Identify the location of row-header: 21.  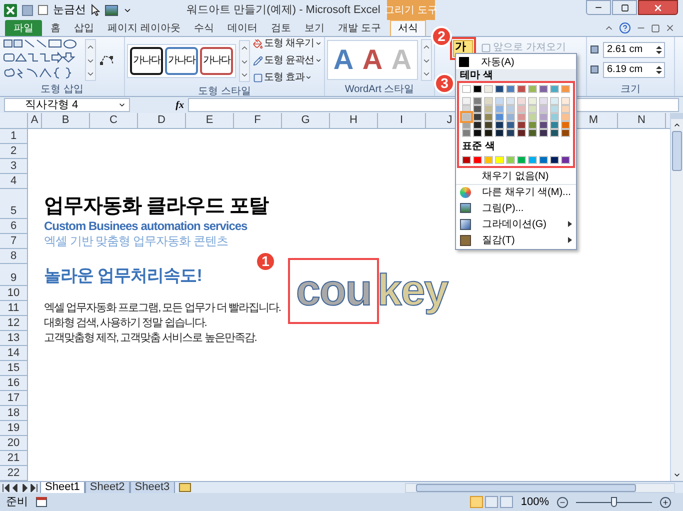
(14, 458).